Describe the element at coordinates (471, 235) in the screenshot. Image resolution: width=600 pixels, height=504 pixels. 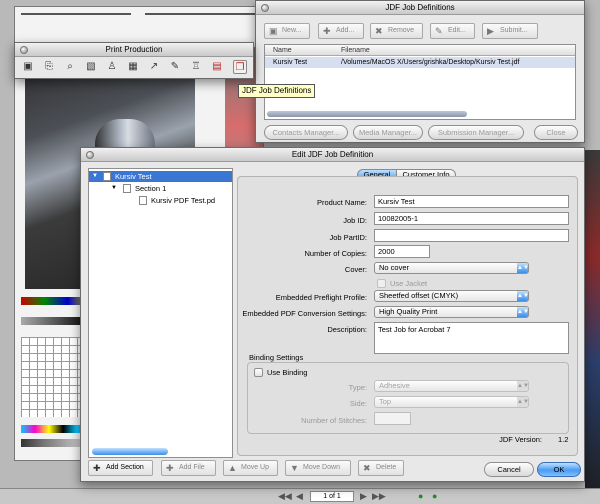
I see `job-partid-field` at that location.